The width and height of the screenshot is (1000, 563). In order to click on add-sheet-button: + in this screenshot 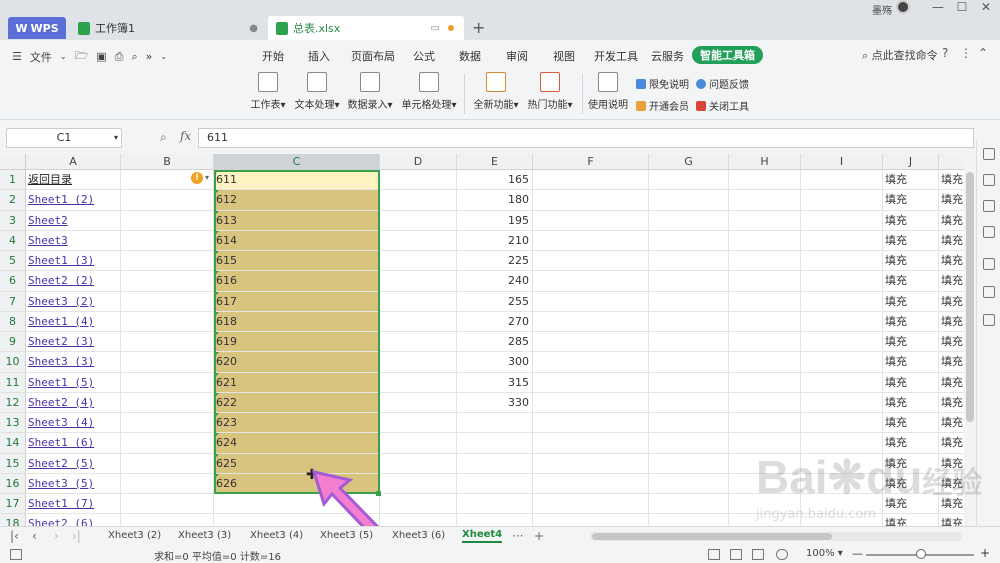, I will do `click(539, 536)`.